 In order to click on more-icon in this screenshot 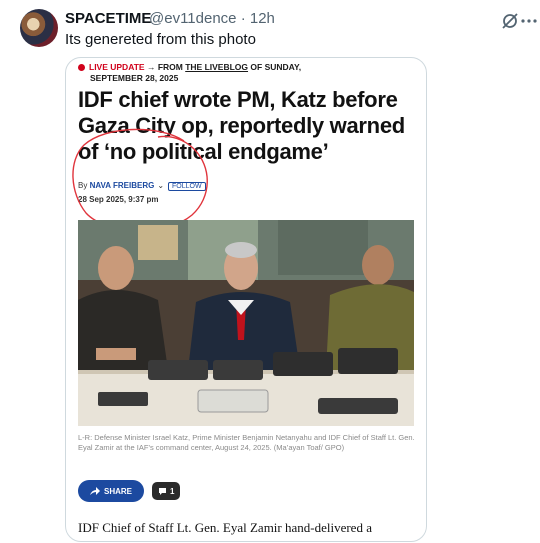, I will do `click(529, 21)`.